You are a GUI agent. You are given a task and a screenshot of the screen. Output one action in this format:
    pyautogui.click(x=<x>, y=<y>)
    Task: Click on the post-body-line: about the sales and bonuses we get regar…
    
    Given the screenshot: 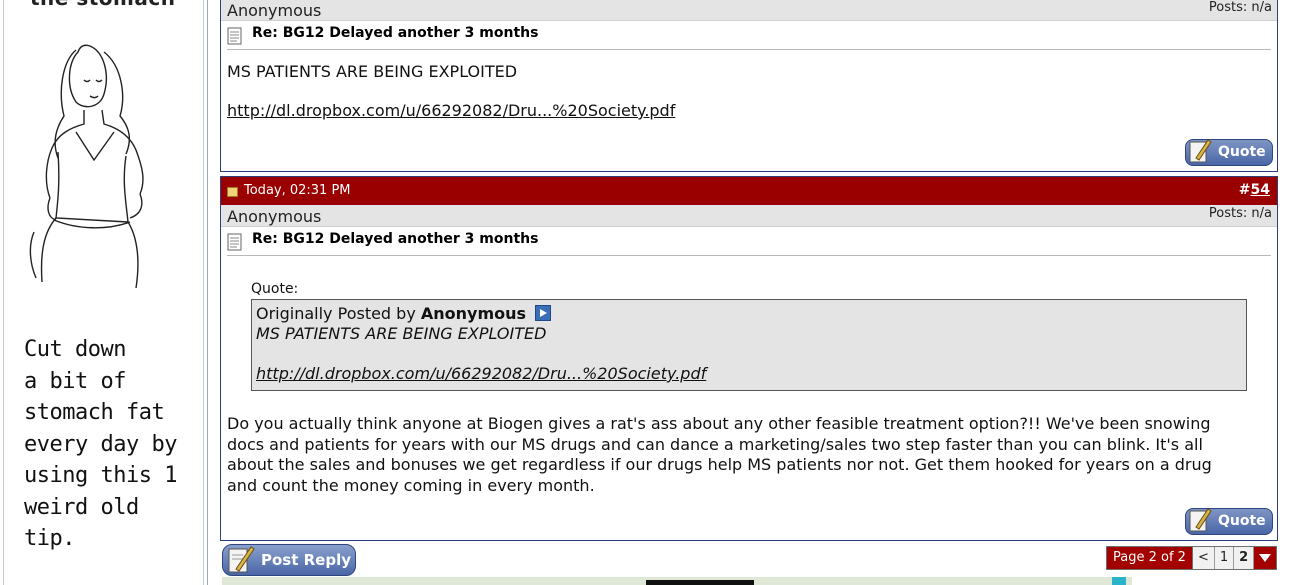 What is the action you would take?
    pyautogui.click(x=719, y=464)
    